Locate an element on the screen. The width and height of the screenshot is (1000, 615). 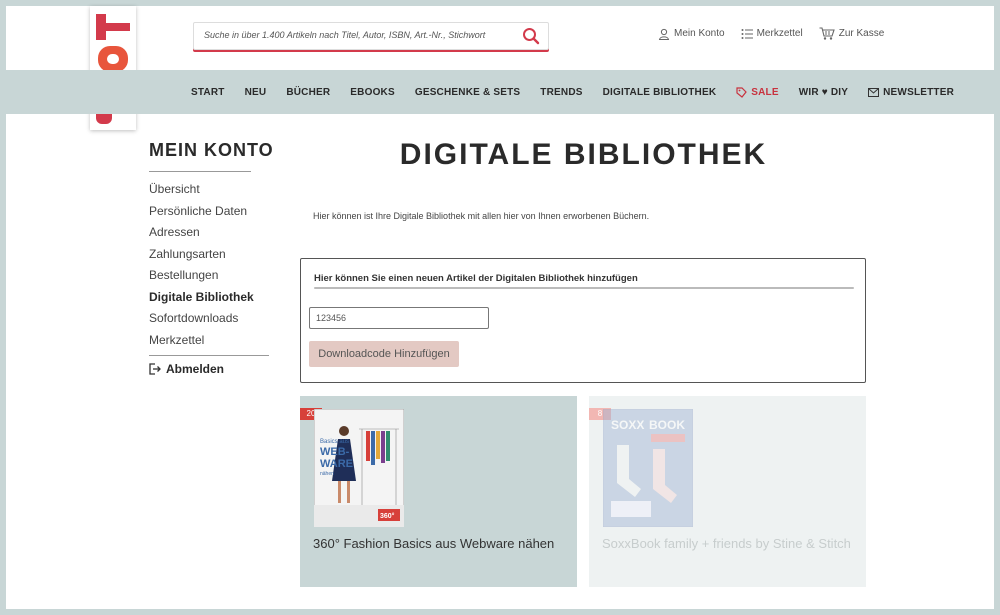
nav-item-buecher: BÜCHER is located at coordinates (308, 92).